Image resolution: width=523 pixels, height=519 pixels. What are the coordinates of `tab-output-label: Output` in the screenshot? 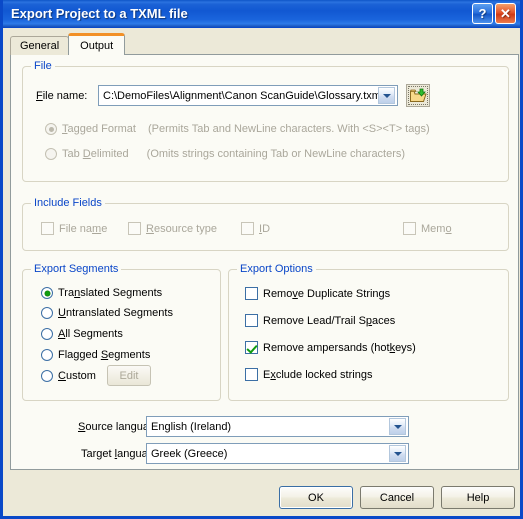 It's located at (97, 45).